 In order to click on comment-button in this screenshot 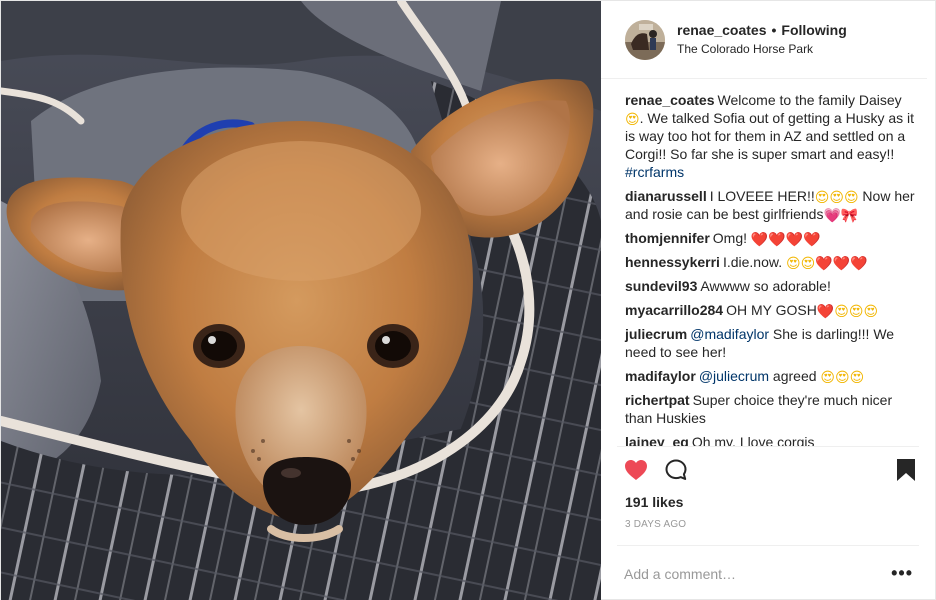, I will do `click(676, 470)`.